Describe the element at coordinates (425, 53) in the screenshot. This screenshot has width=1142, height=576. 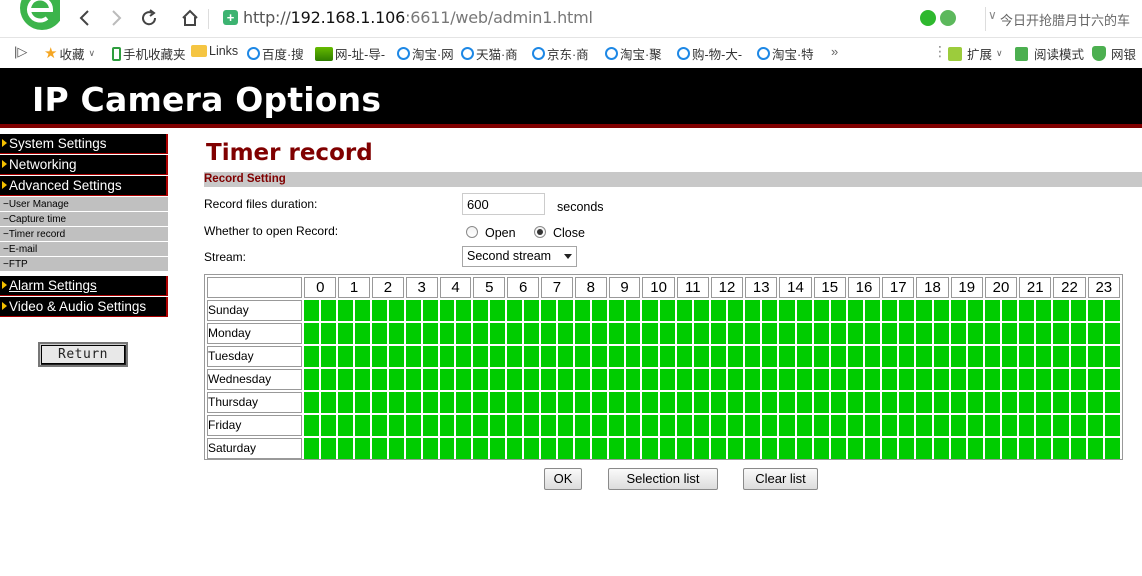
I see `bookmark-item: 淘宝·网` at that location.